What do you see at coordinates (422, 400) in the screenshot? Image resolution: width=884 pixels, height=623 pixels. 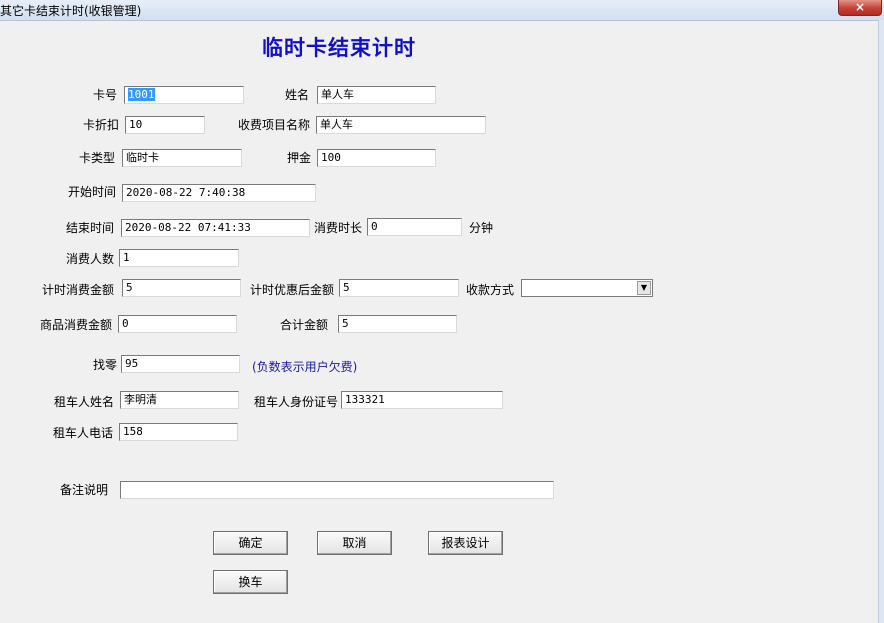 I see `renter-id-input: 133321` at bounding box center [422, 400].